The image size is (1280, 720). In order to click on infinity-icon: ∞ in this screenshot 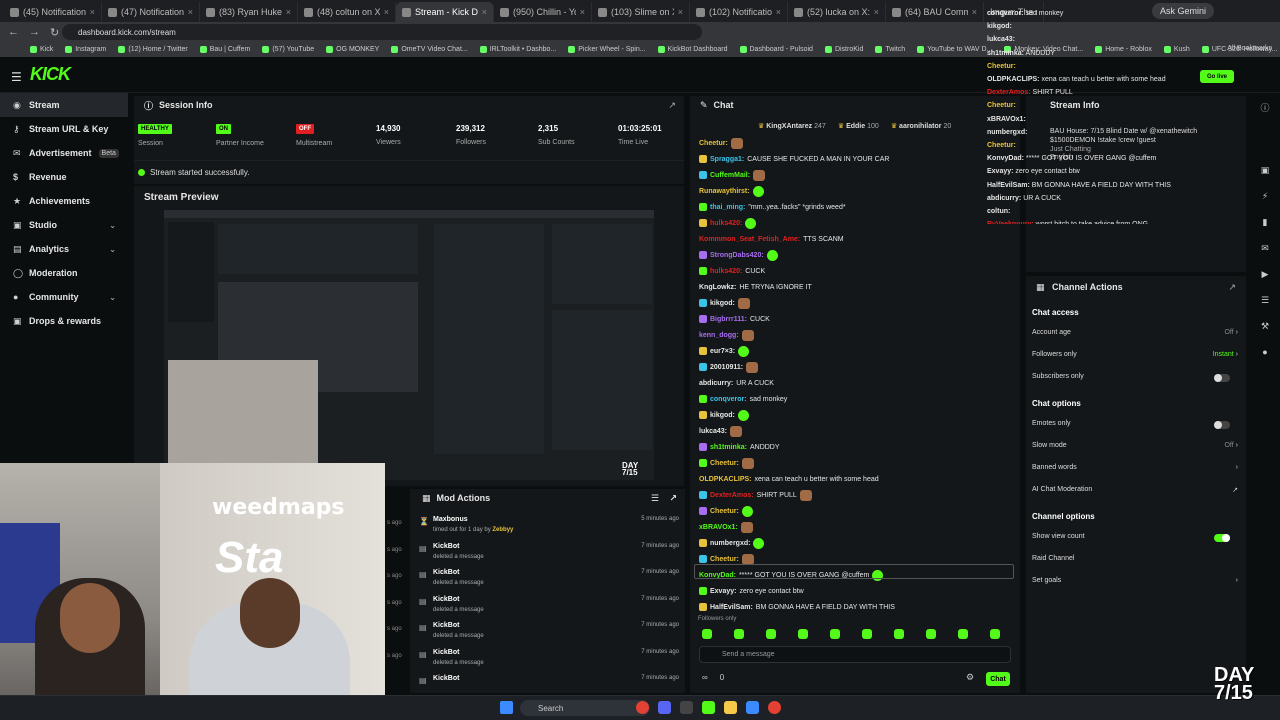, I will do `click(705, 677)`.